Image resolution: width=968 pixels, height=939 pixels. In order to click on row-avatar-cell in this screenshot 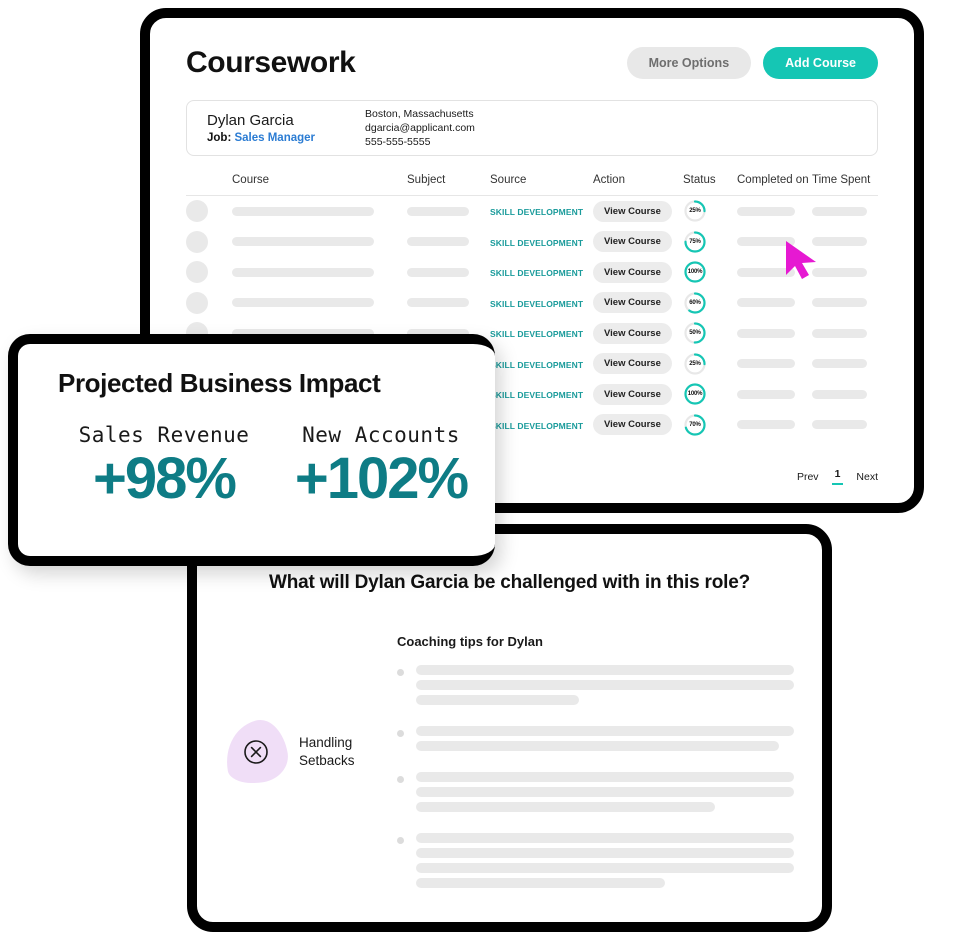, I will do `click(209, 211)`.